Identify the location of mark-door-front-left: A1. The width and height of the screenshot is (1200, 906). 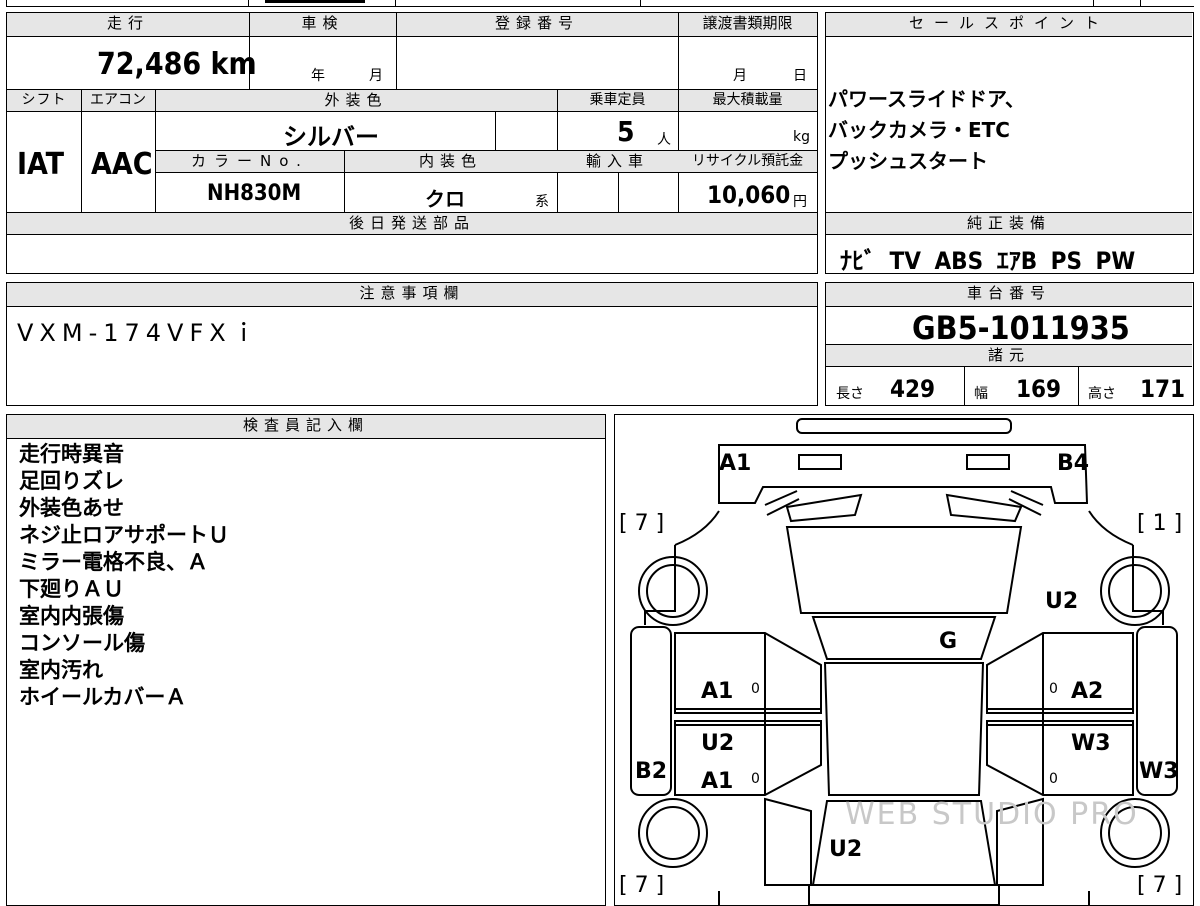
(717, 691).